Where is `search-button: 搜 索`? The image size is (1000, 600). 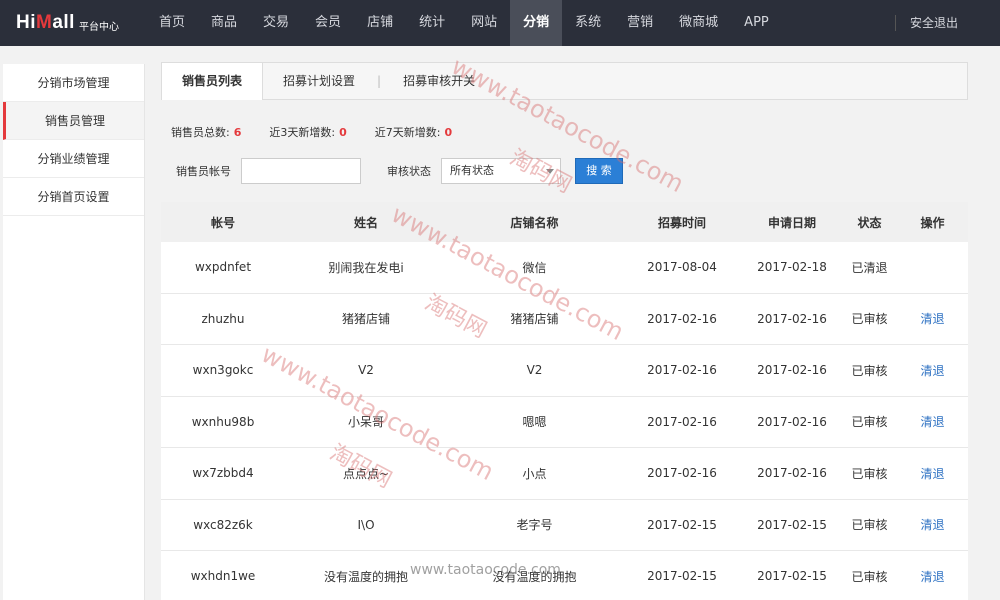 search-button: 搜 索 is located at coordinates (599, 171).